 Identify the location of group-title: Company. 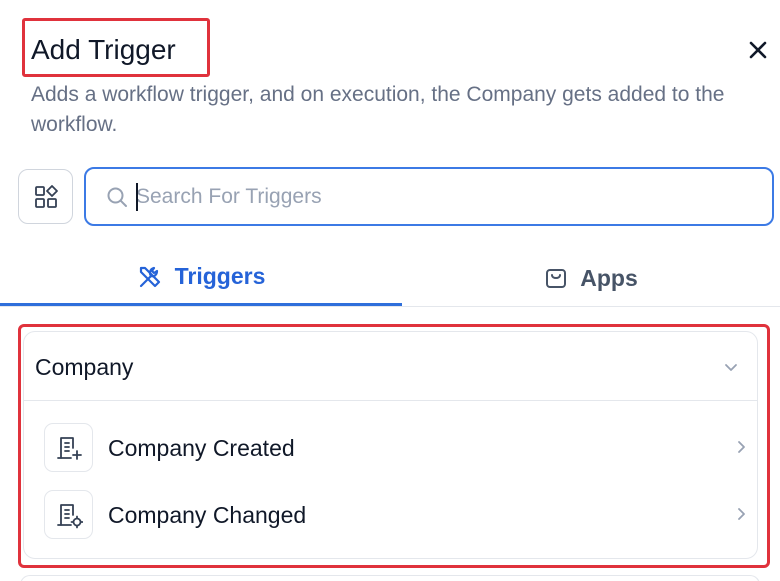
(84, 367).